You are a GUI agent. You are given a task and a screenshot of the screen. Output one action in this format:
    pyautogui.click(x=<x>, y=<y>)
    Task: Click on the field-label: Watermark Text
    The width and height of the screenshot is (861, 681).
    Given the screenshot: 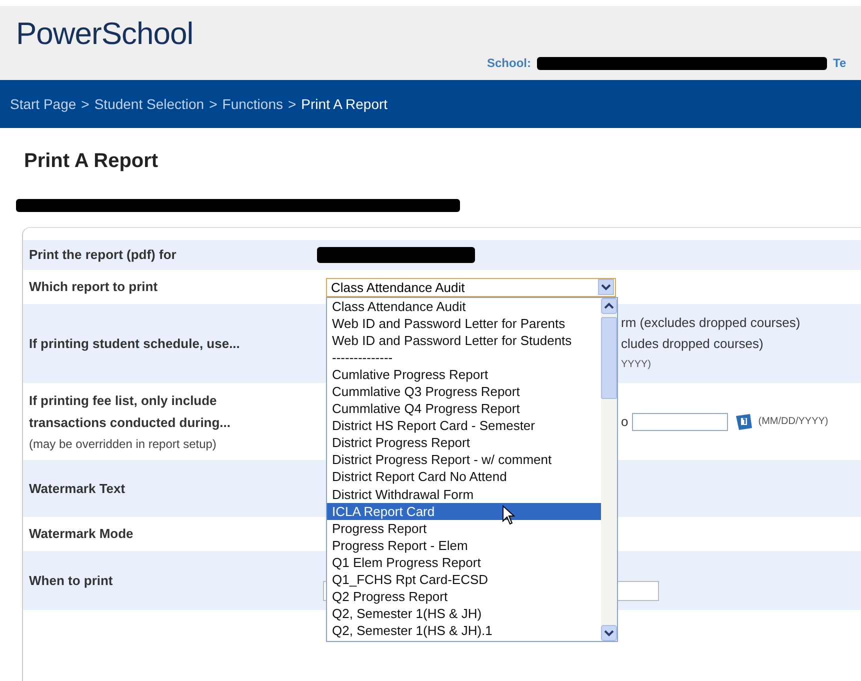 What is the action you would take?
    pyautogui.click(x=77, y=489)
    